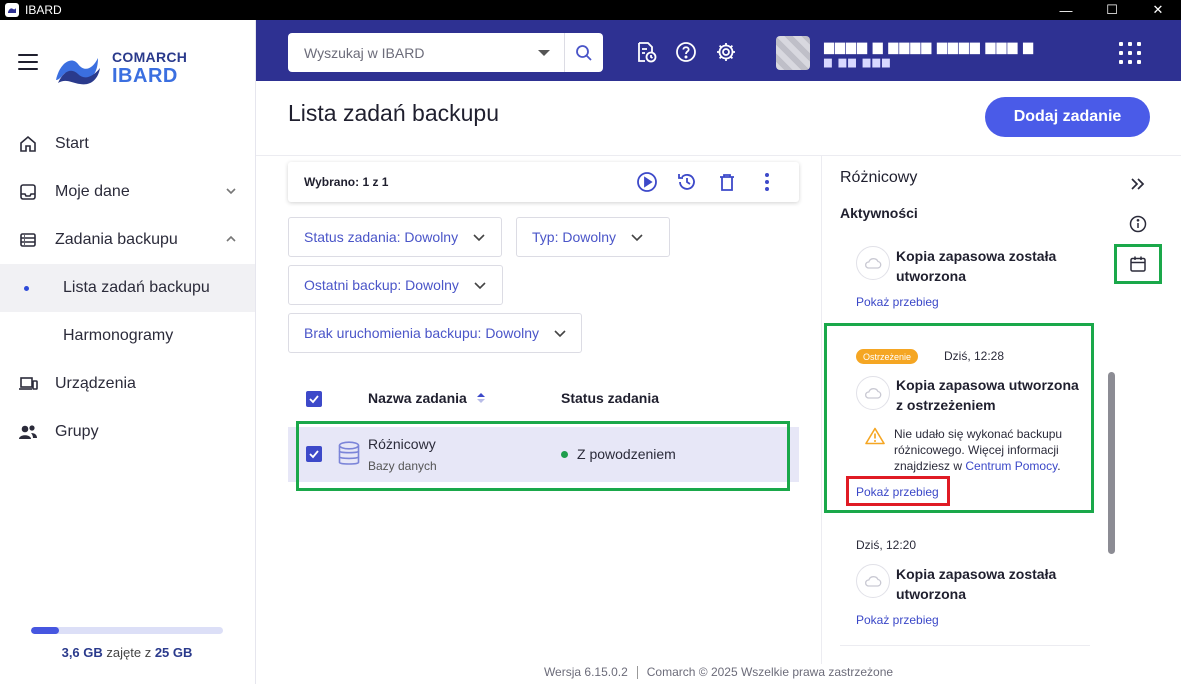 This screenshot has width=1181, height=684. Describe the element at coordinates (1067, 117) in the screenshot. I see `add-task-button: Dodaj zadanie` at that location.